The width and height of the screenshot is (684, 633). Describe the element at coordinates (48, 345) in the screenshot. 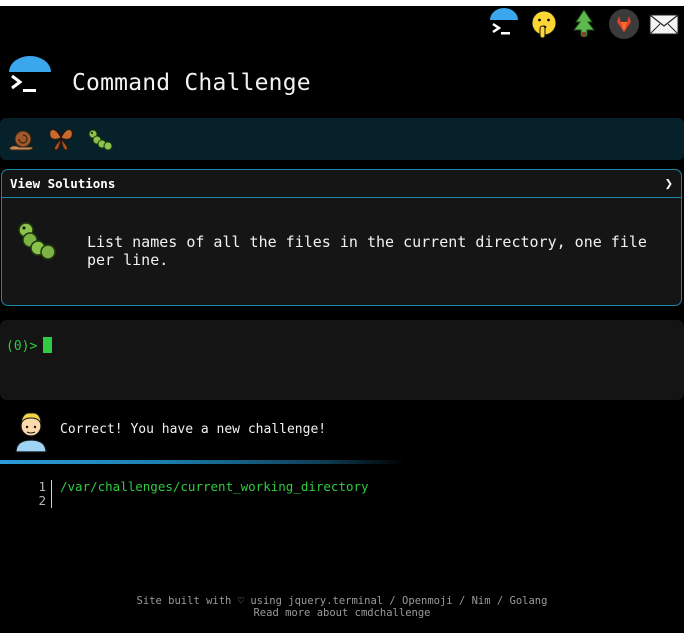

I see `terminal-cursor` at that location.